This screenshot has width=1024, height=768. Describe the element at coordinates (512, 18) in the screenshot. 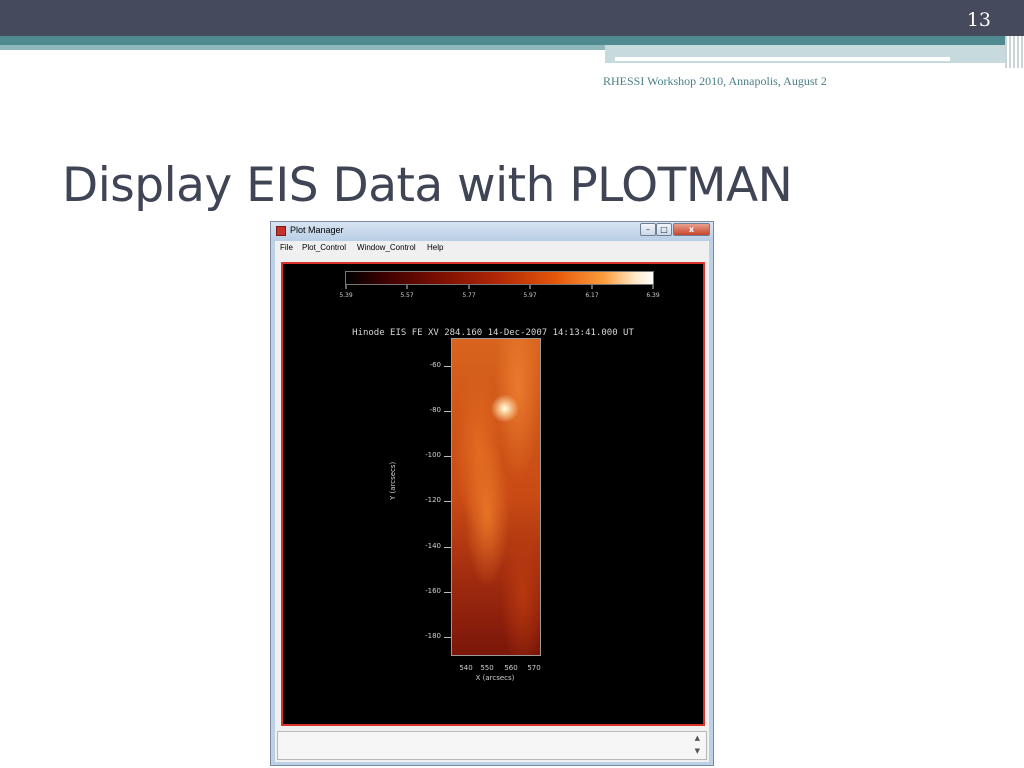

I see `header-band` at that location.